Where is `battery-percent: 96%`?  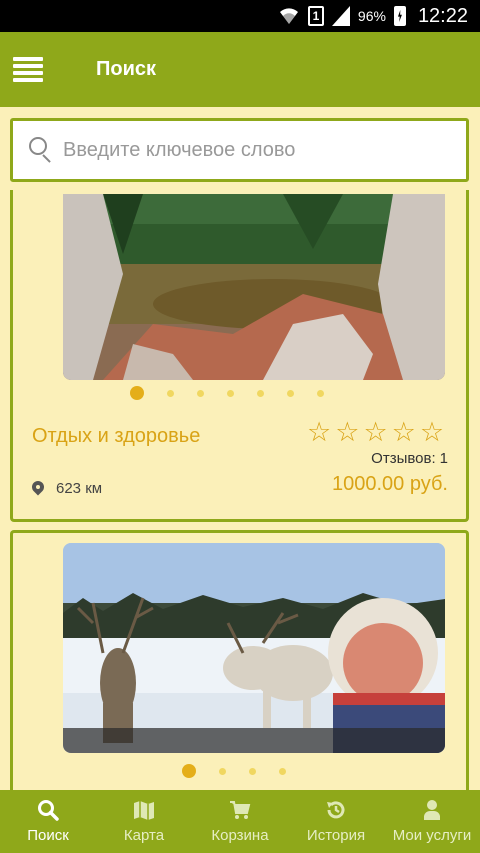 battery-percent: 96% is located at coordinates (371, 16).